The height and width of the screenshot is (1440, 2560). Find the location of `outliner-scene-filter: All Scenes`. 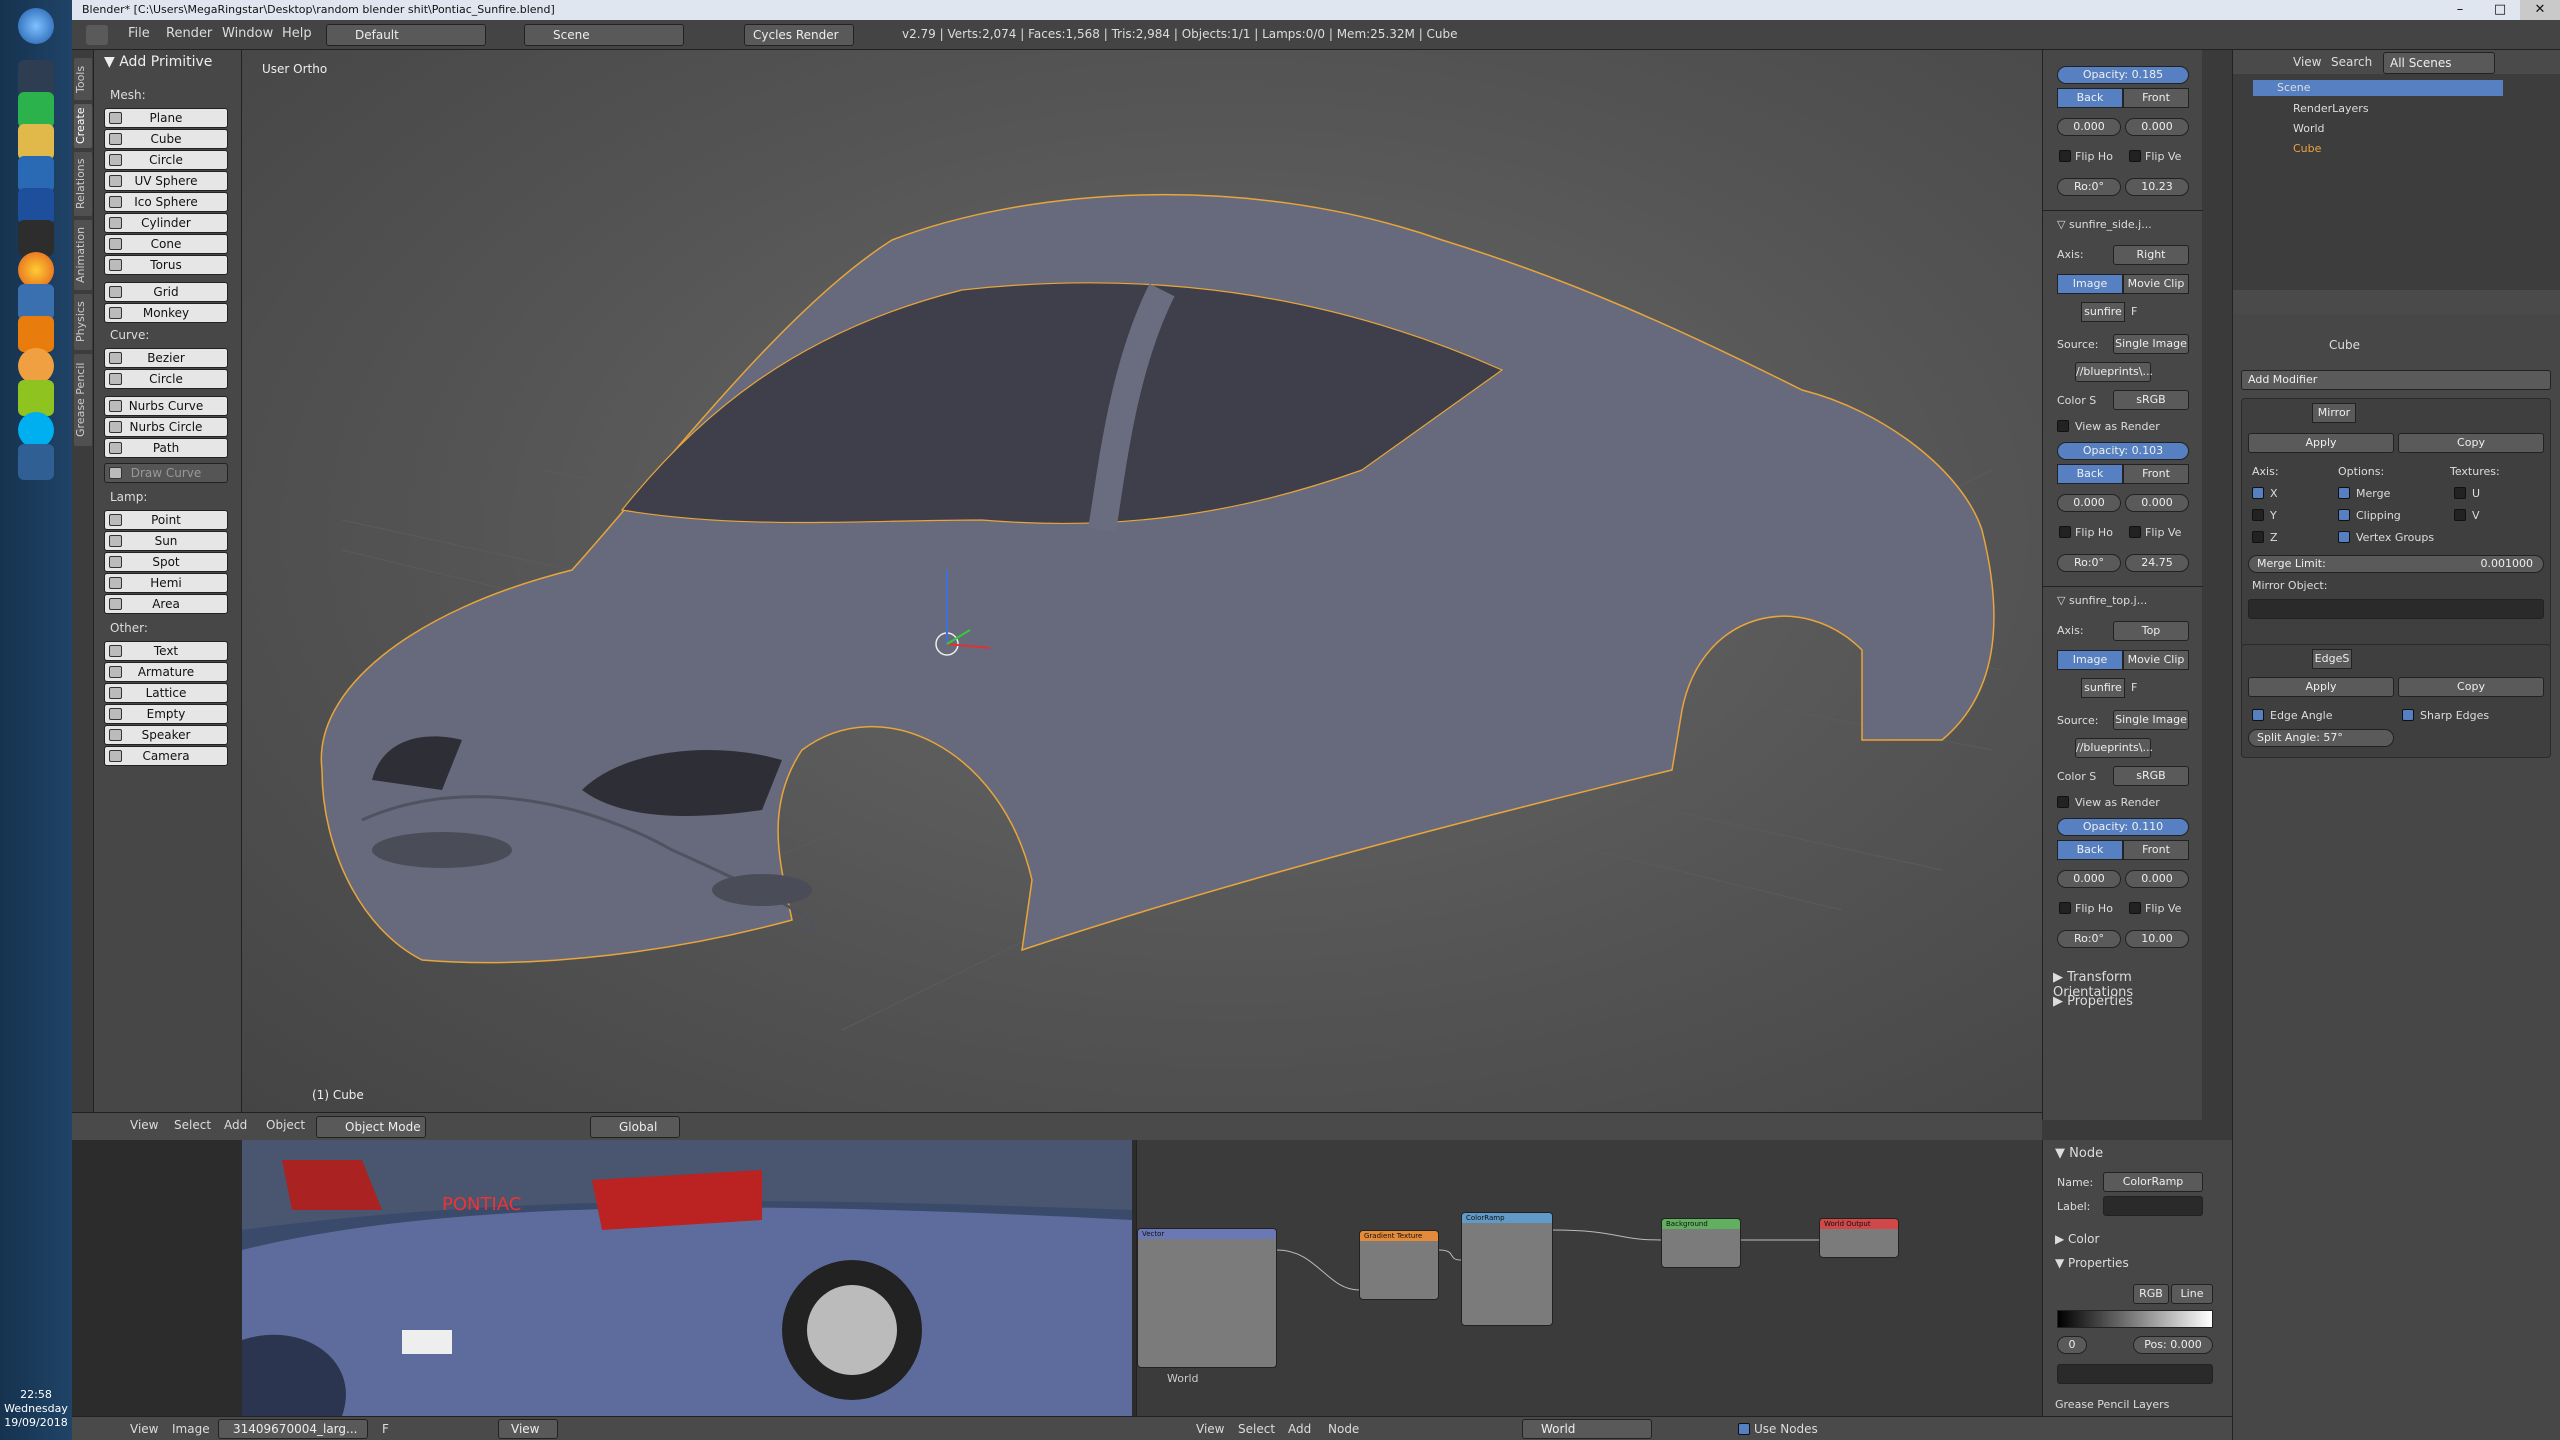

outliner-scene-filter: All Scenes is located at coordinates (2439, 63).